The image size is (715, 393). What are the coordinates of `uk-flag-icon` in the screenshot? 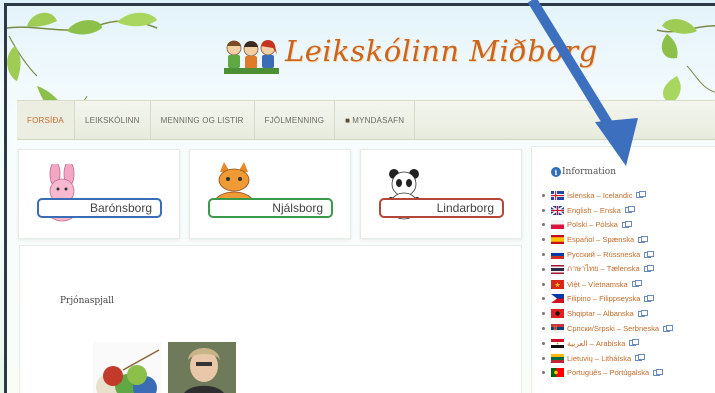 It's located at (557, 210).